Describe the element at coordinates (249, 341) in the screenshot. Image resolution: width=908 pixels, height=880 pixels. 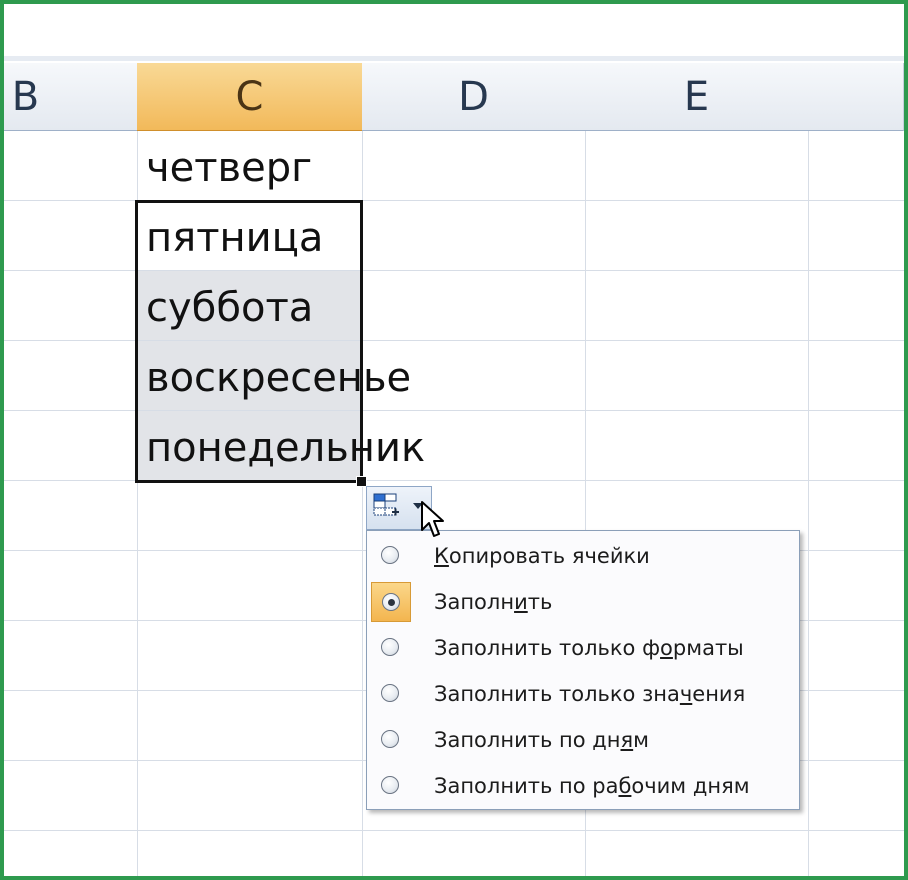
I see `selection-range-border` at that location.